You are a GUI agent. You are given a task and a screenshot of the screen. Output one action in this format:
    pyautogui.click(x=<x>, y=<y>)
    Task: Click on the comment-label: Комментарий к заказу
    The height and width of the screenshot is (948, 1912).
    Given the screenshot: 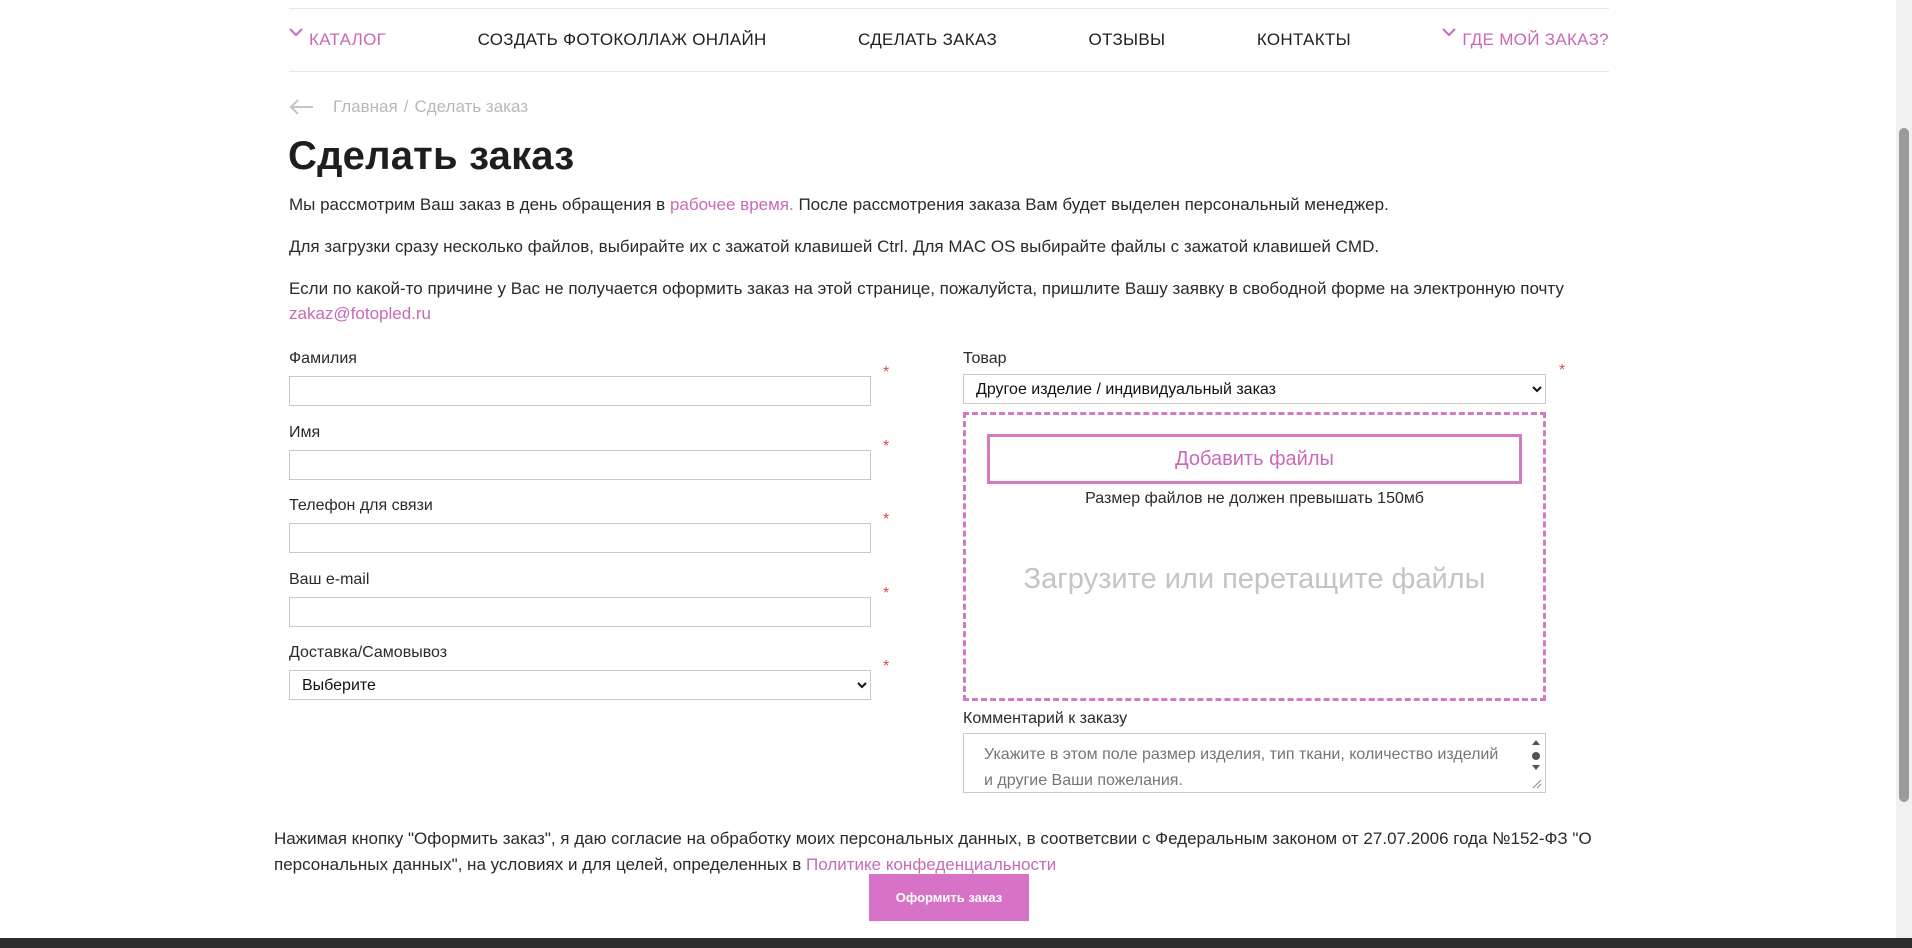 What is the action you would take?
    pyautogui.click(x=1045, y=718)
    